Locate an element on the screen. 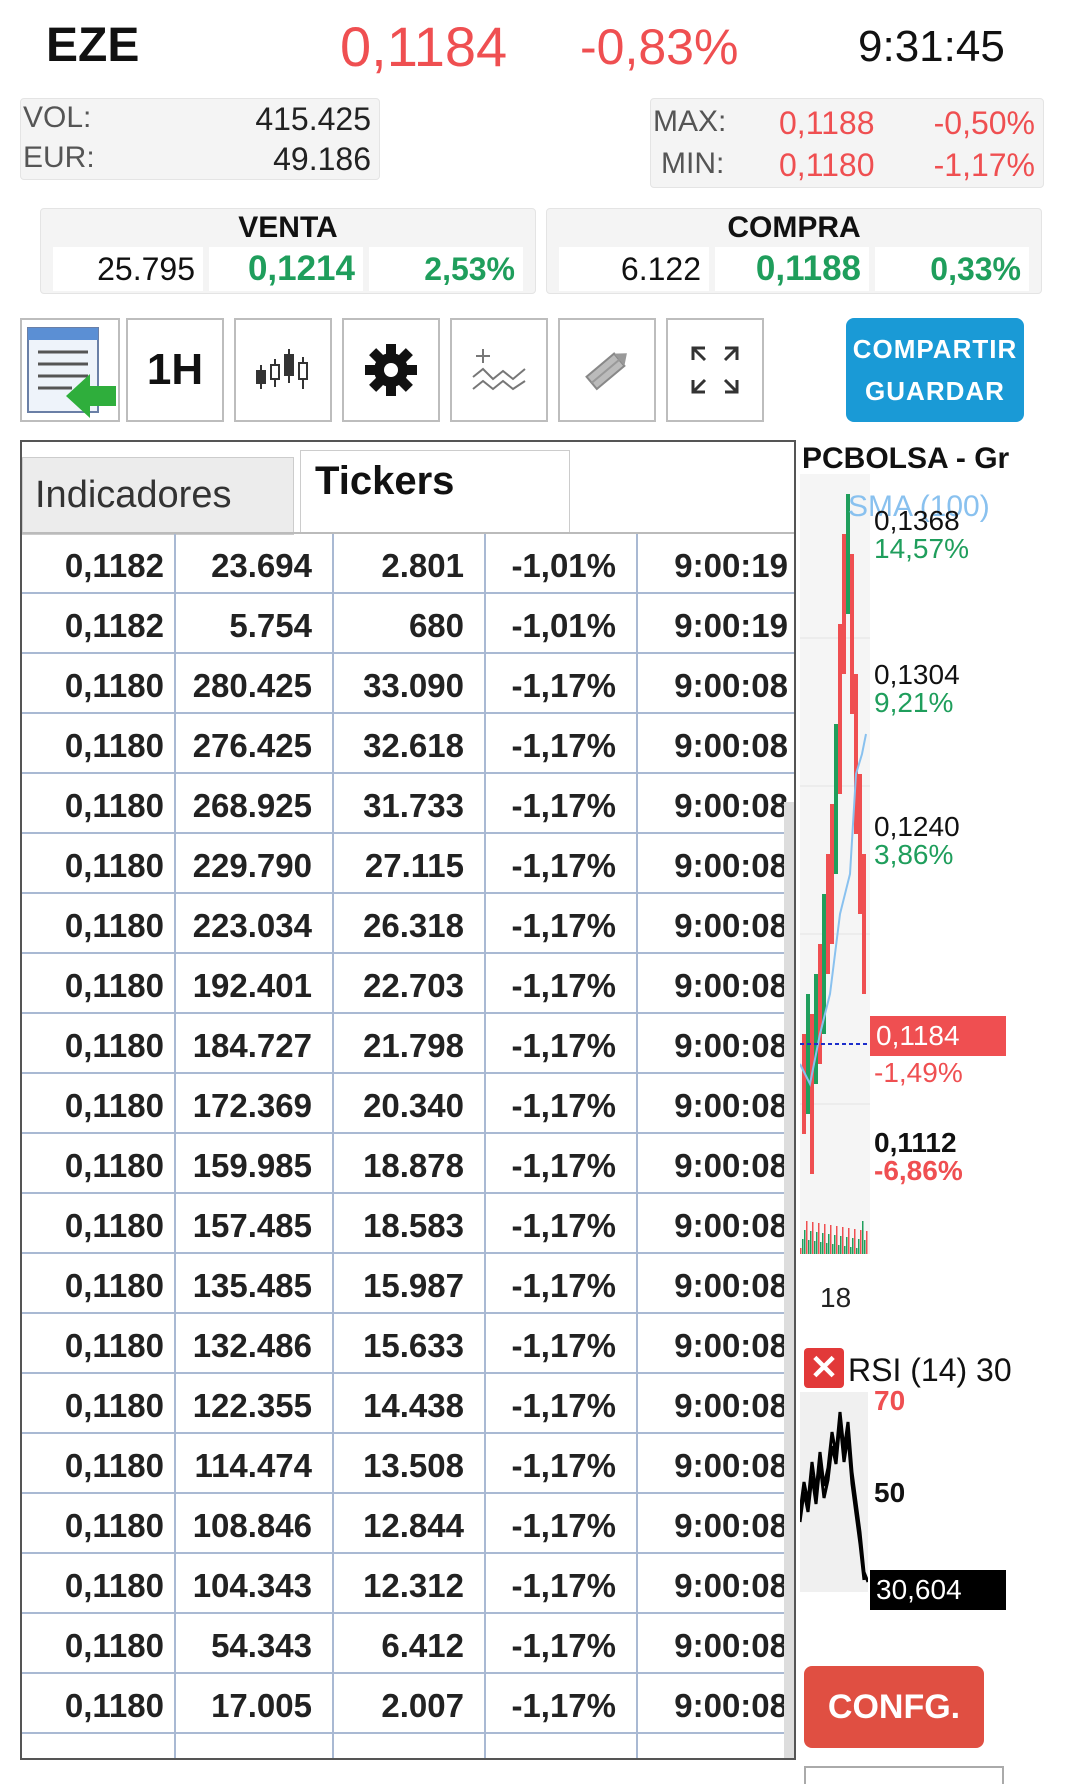  level-percent: 9,21% is located at coordinates (914, 702).